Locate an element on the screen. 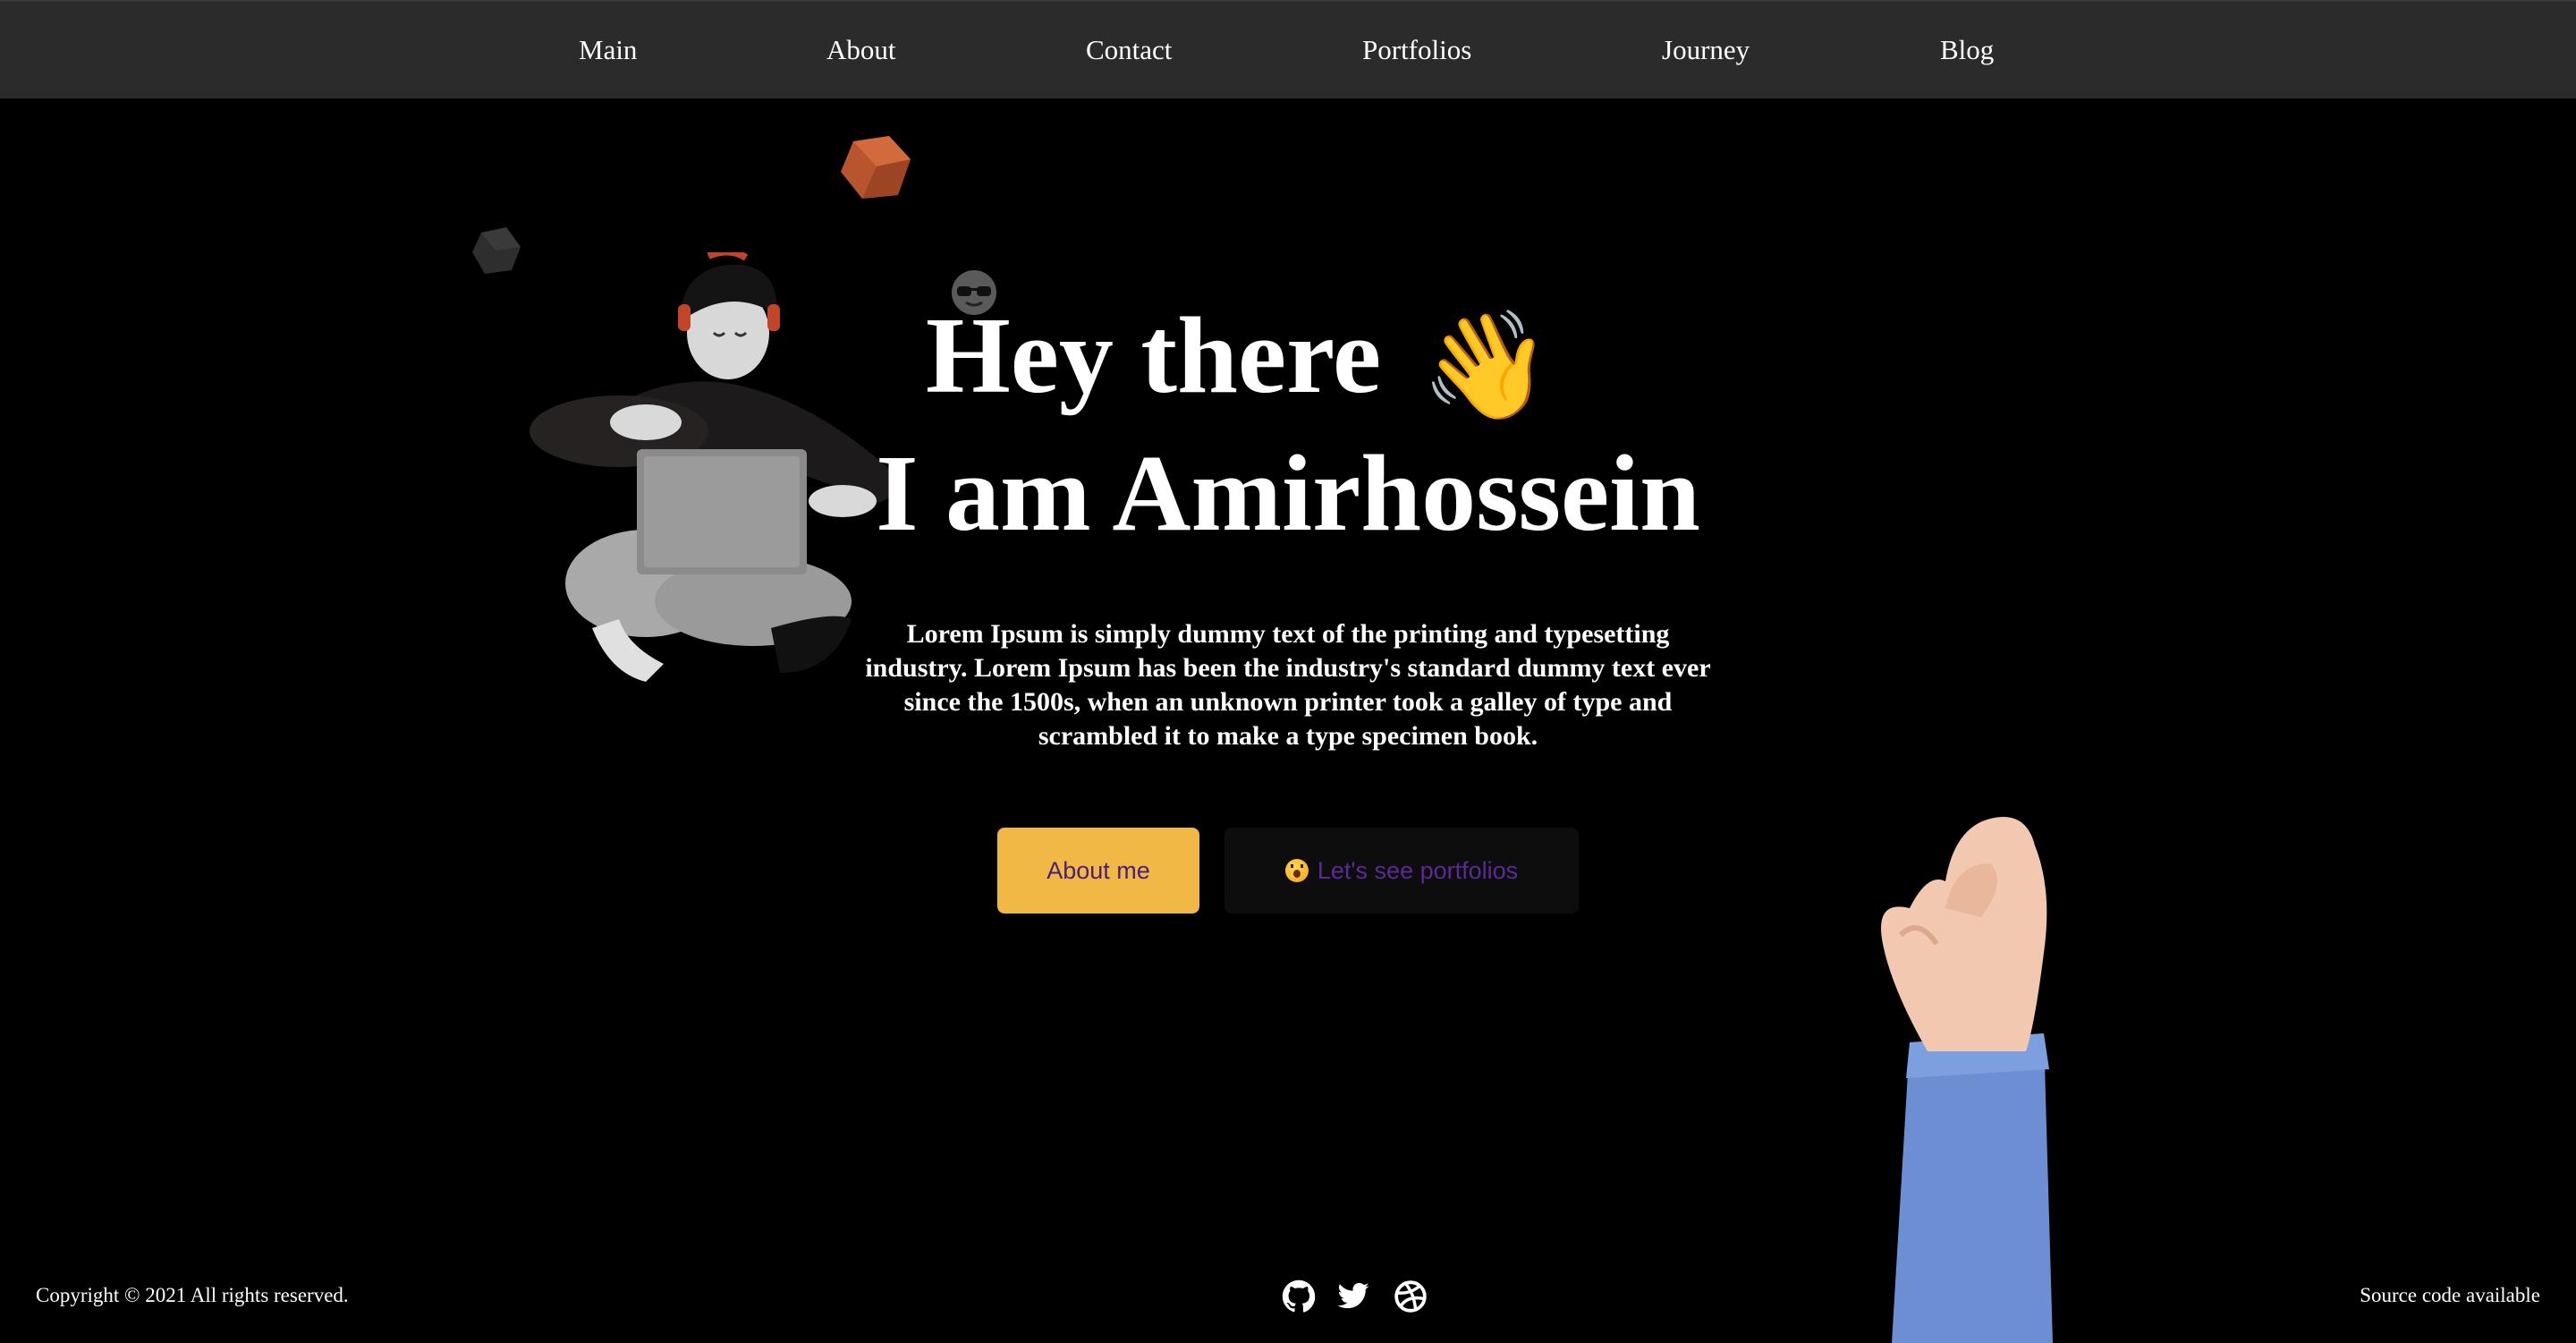 This screenshot has height=1343, width=2576. floating-cube-orange is located at coordinates (876, 167).